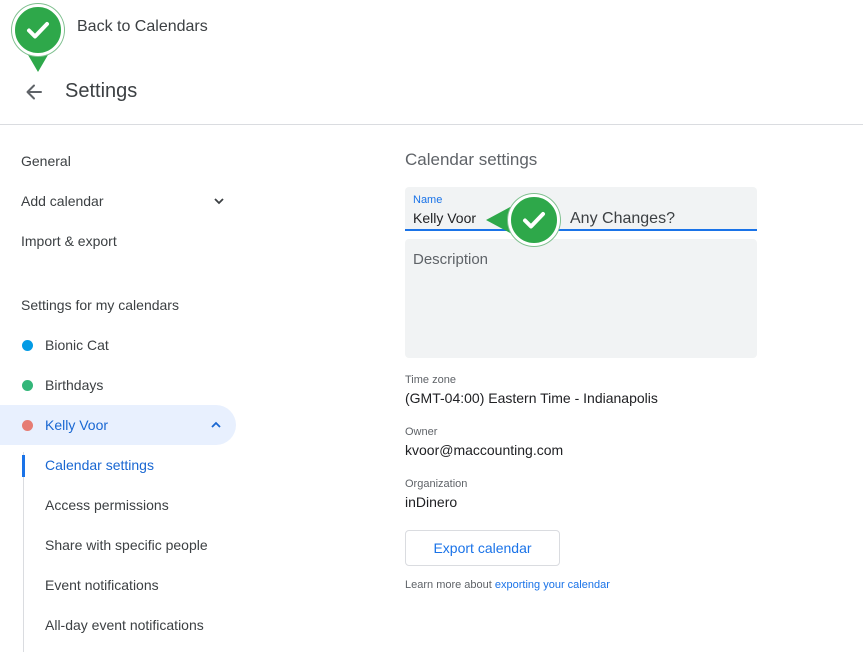 The width and height of the screenshot is (863, 652). What do you see at coordinates (471, 159) in the screenshot?
I see `section-title: Calendar settings` at bounding box center [471, 159].